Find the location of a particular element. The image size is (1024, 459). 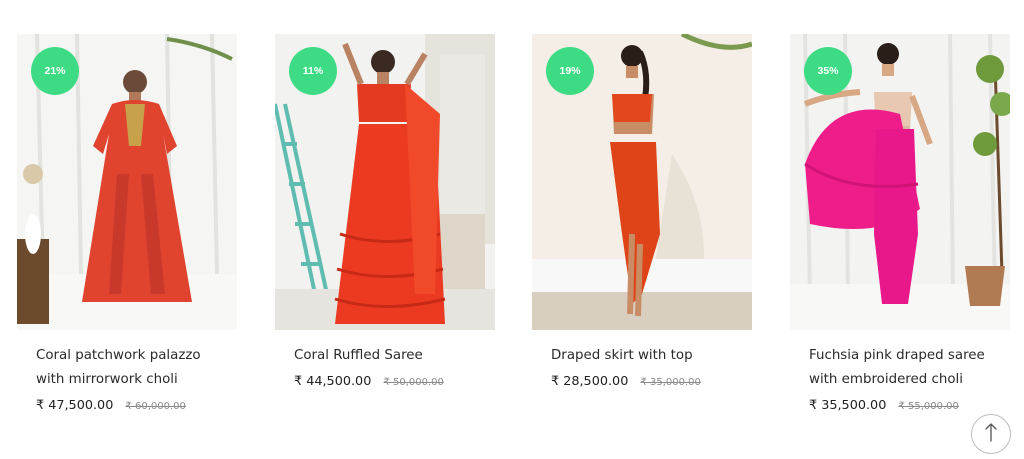

product-image: 19% is located at coordinates (642, 182).